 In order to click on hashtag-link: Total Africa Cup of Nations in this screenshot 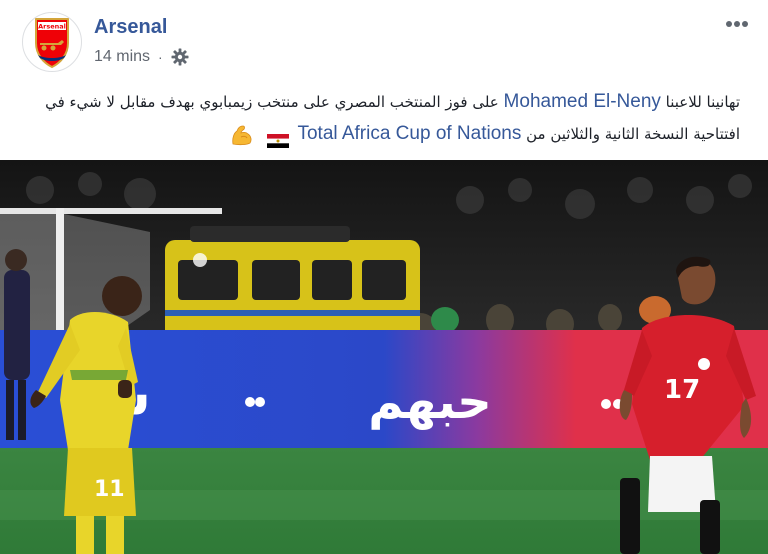, I will do `click(409, 133)`.